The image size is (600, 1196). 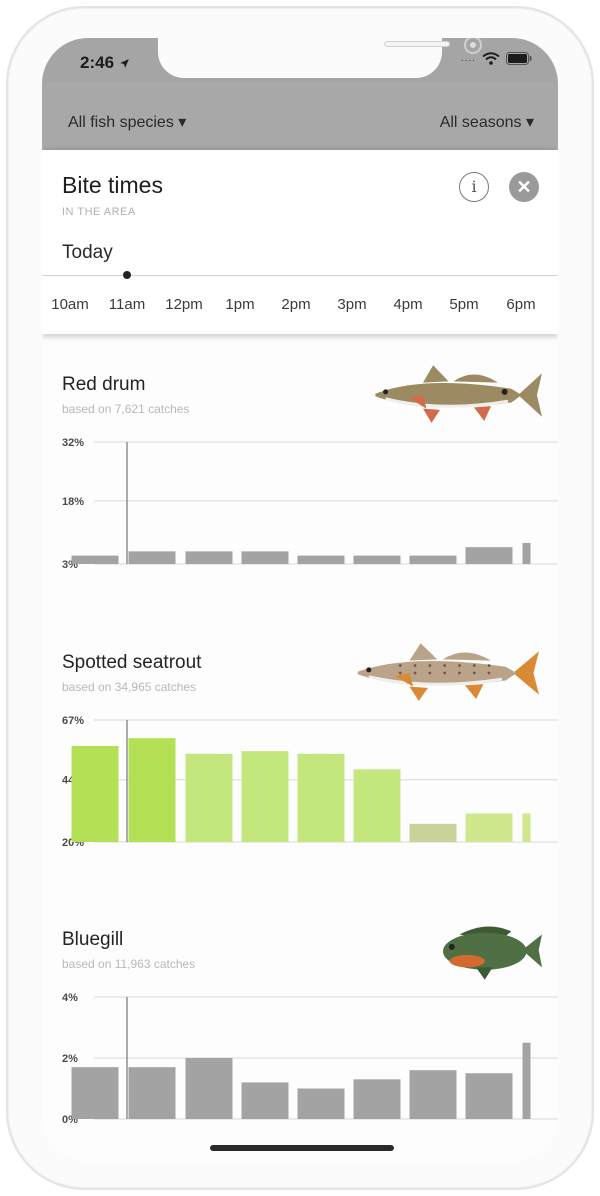 What do you see at coordinates (104, 384) in the screenshot?
I see `species-name: Red drum` at bounding box center [104, 384].